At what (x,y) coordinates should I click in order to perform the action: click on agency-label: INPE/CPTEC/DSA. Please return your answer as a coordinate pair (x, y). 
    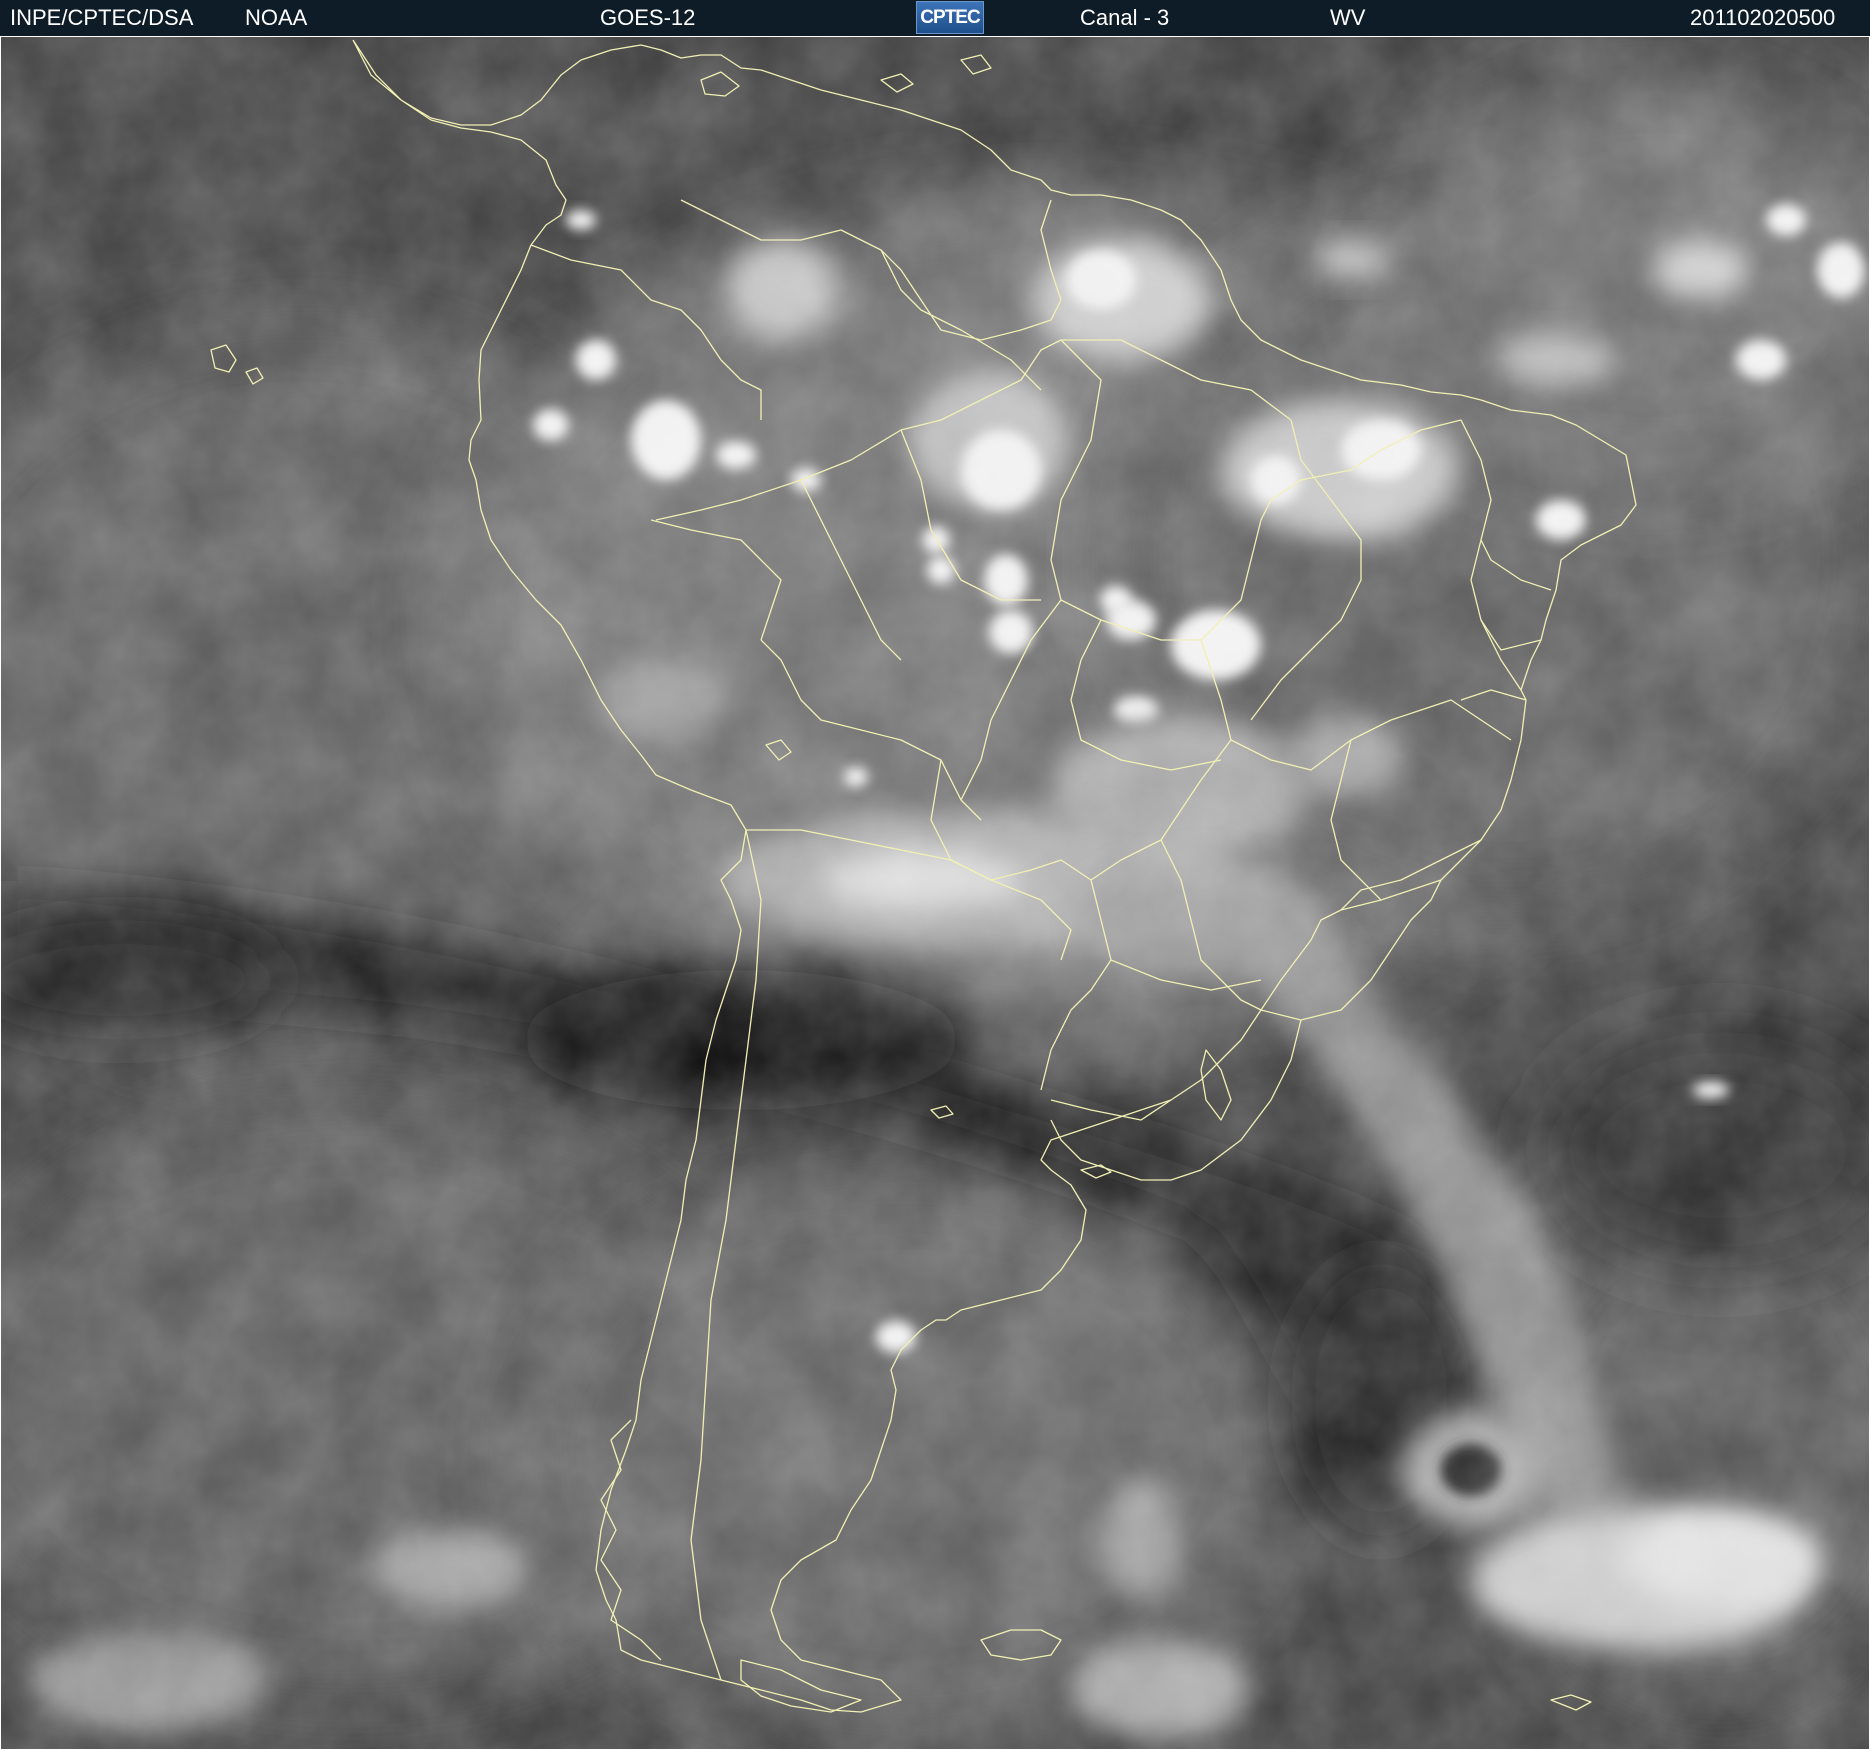
    Looking at the image, I should click on (102, 17).